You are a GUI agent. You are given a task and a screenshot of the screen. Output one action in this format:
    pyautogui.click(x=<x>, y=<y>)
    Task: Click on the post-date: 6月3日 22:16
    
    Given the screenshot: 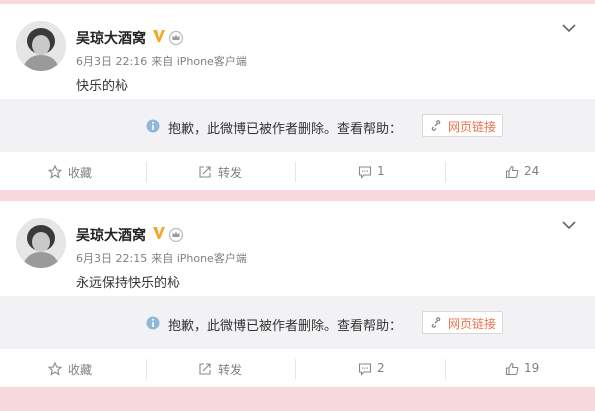 What is the action you would take?
    pyautogui.click(x=111, y=61)
    